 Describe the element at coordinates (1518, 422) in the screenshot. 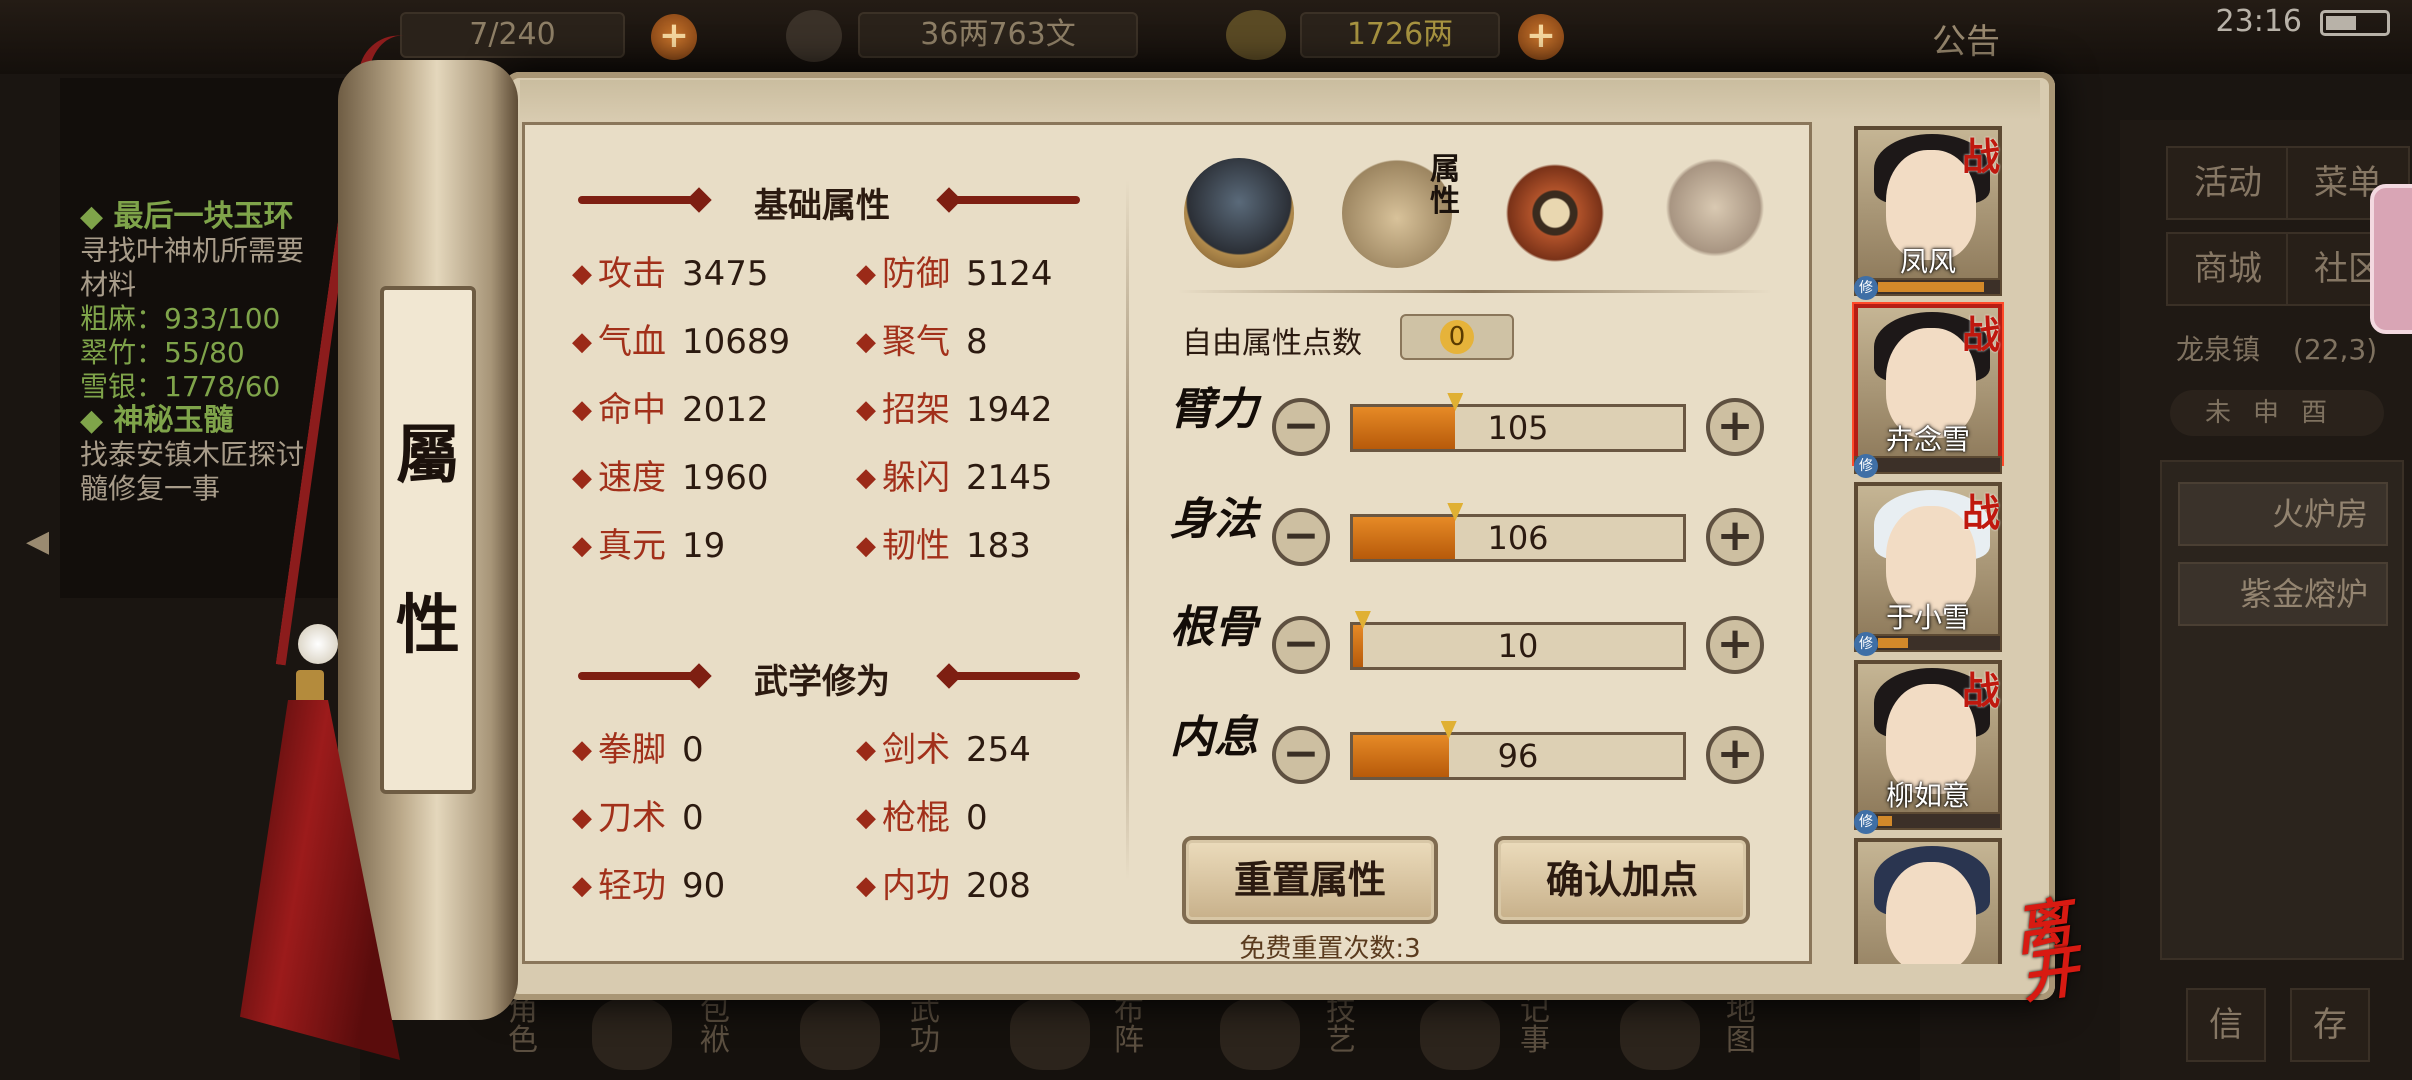

I see `attribute-bar: 105` at that location.